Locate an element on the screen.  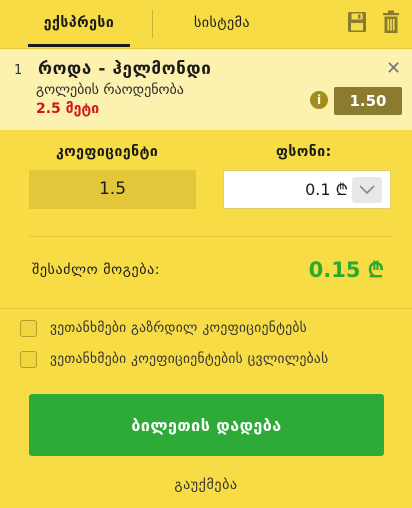
possible-win-value: 0.15 ₾ is located at coordinates (346, 270).